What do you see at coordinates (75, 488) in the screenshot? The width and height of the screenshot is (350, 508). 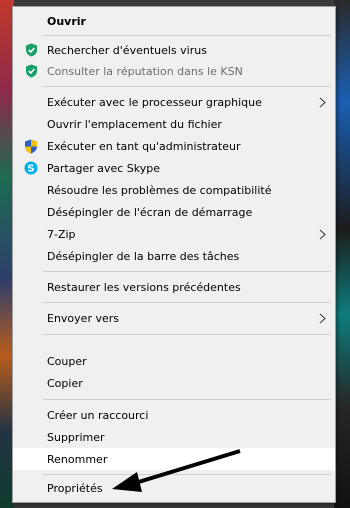 I see `menu-item-label: Propriétés` at bounding box center [75, 488].